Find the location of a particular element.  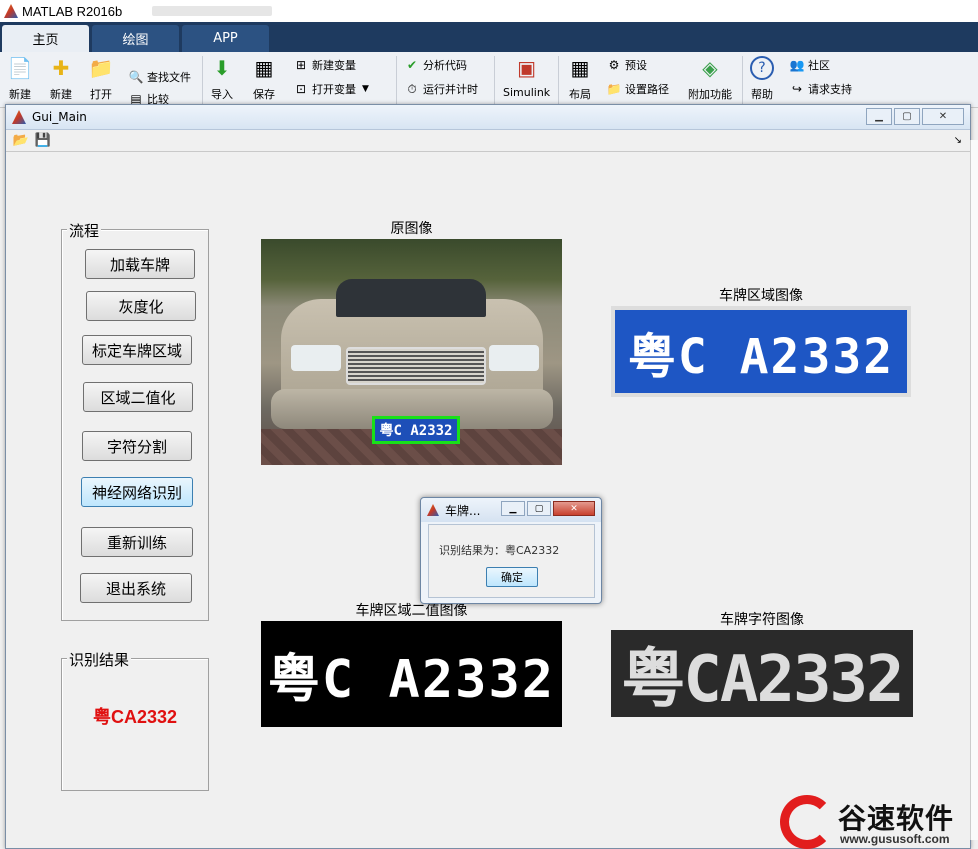

new-script-button: 📄 新建 is located at coordinates (20, 79).